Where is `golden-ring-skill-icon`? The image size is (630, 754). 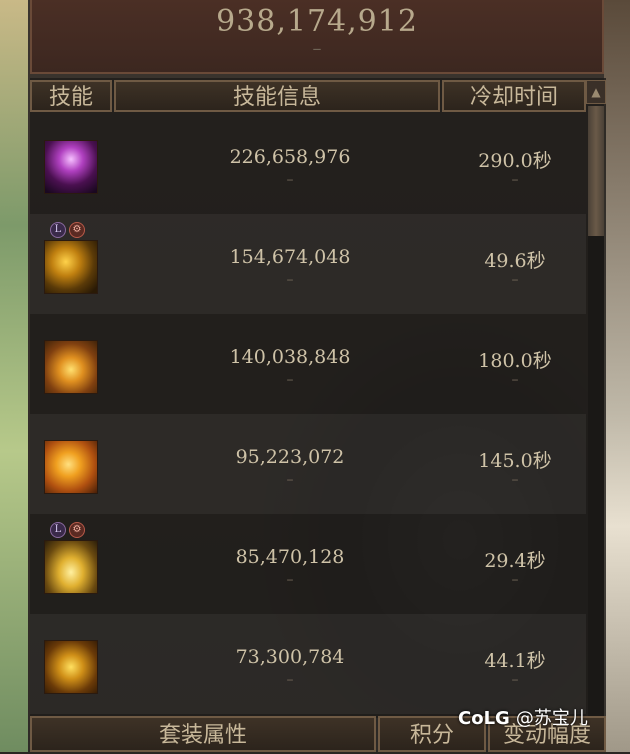
golden-ring-skill-icon is located at coordinates (71, 567).